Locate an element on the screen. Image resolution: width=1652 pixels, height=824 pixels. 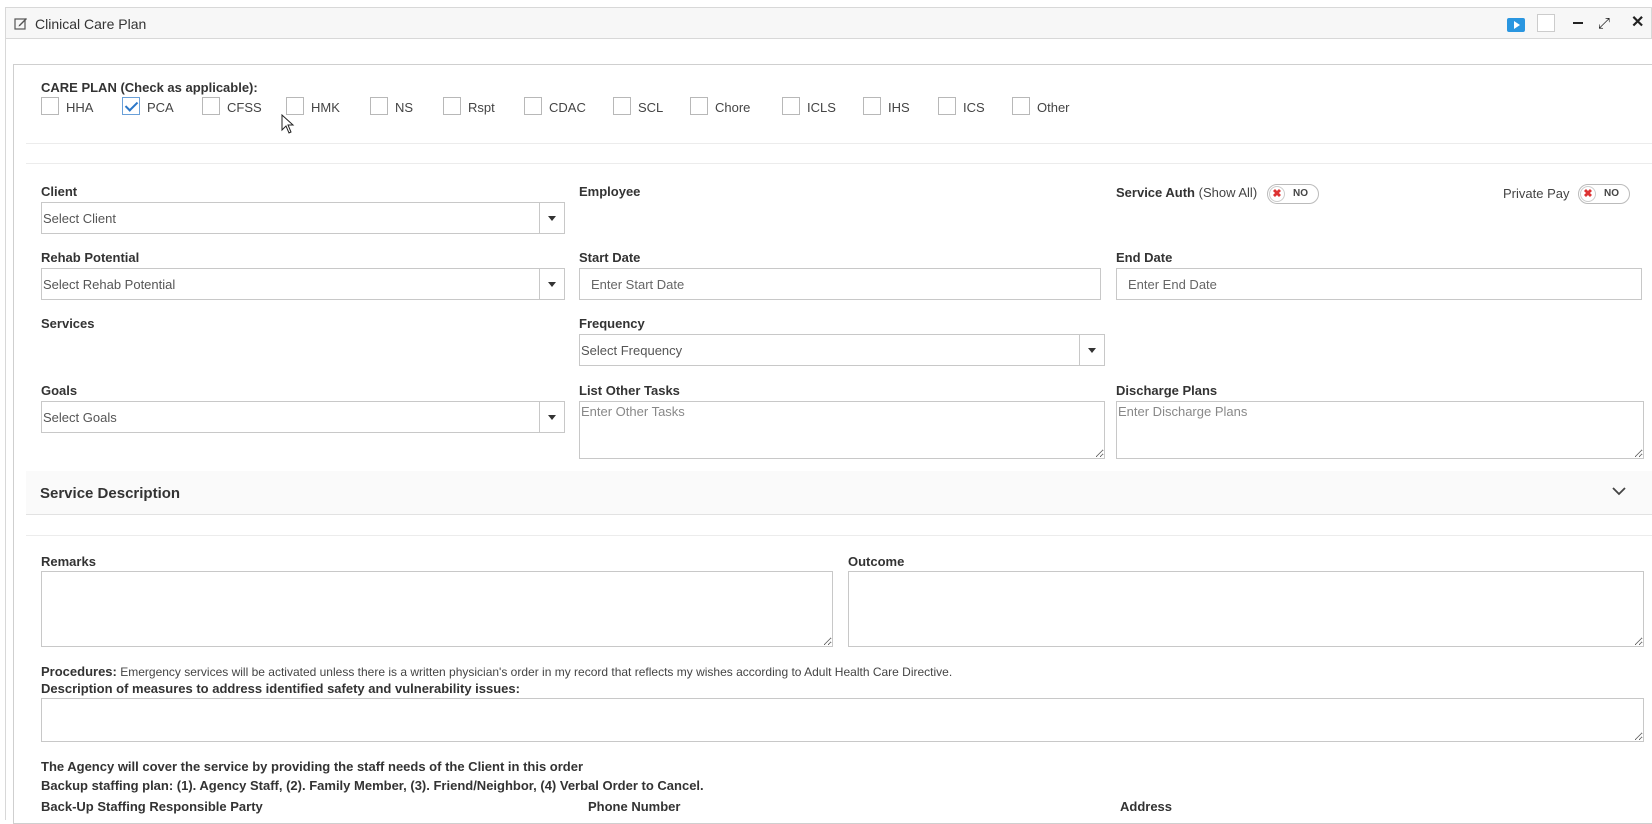
start-date-input is located at coordinates (840, 284).